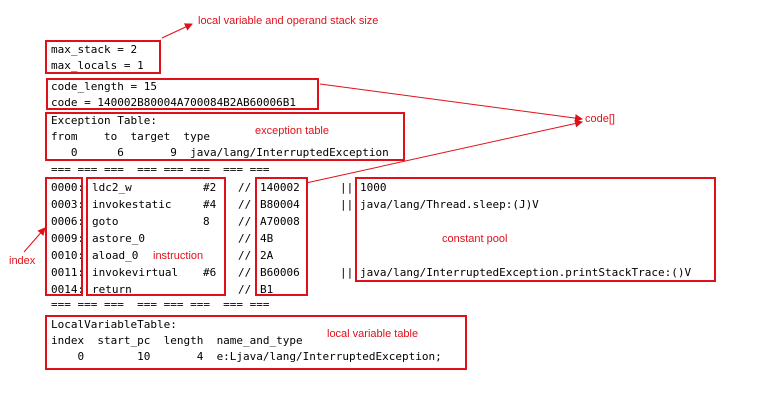 Image resolution: width=758 pixels, height=411 pixels. Describe the element at coordinates (22, 261) in the screenshot. I see `index-label: index` at that location.